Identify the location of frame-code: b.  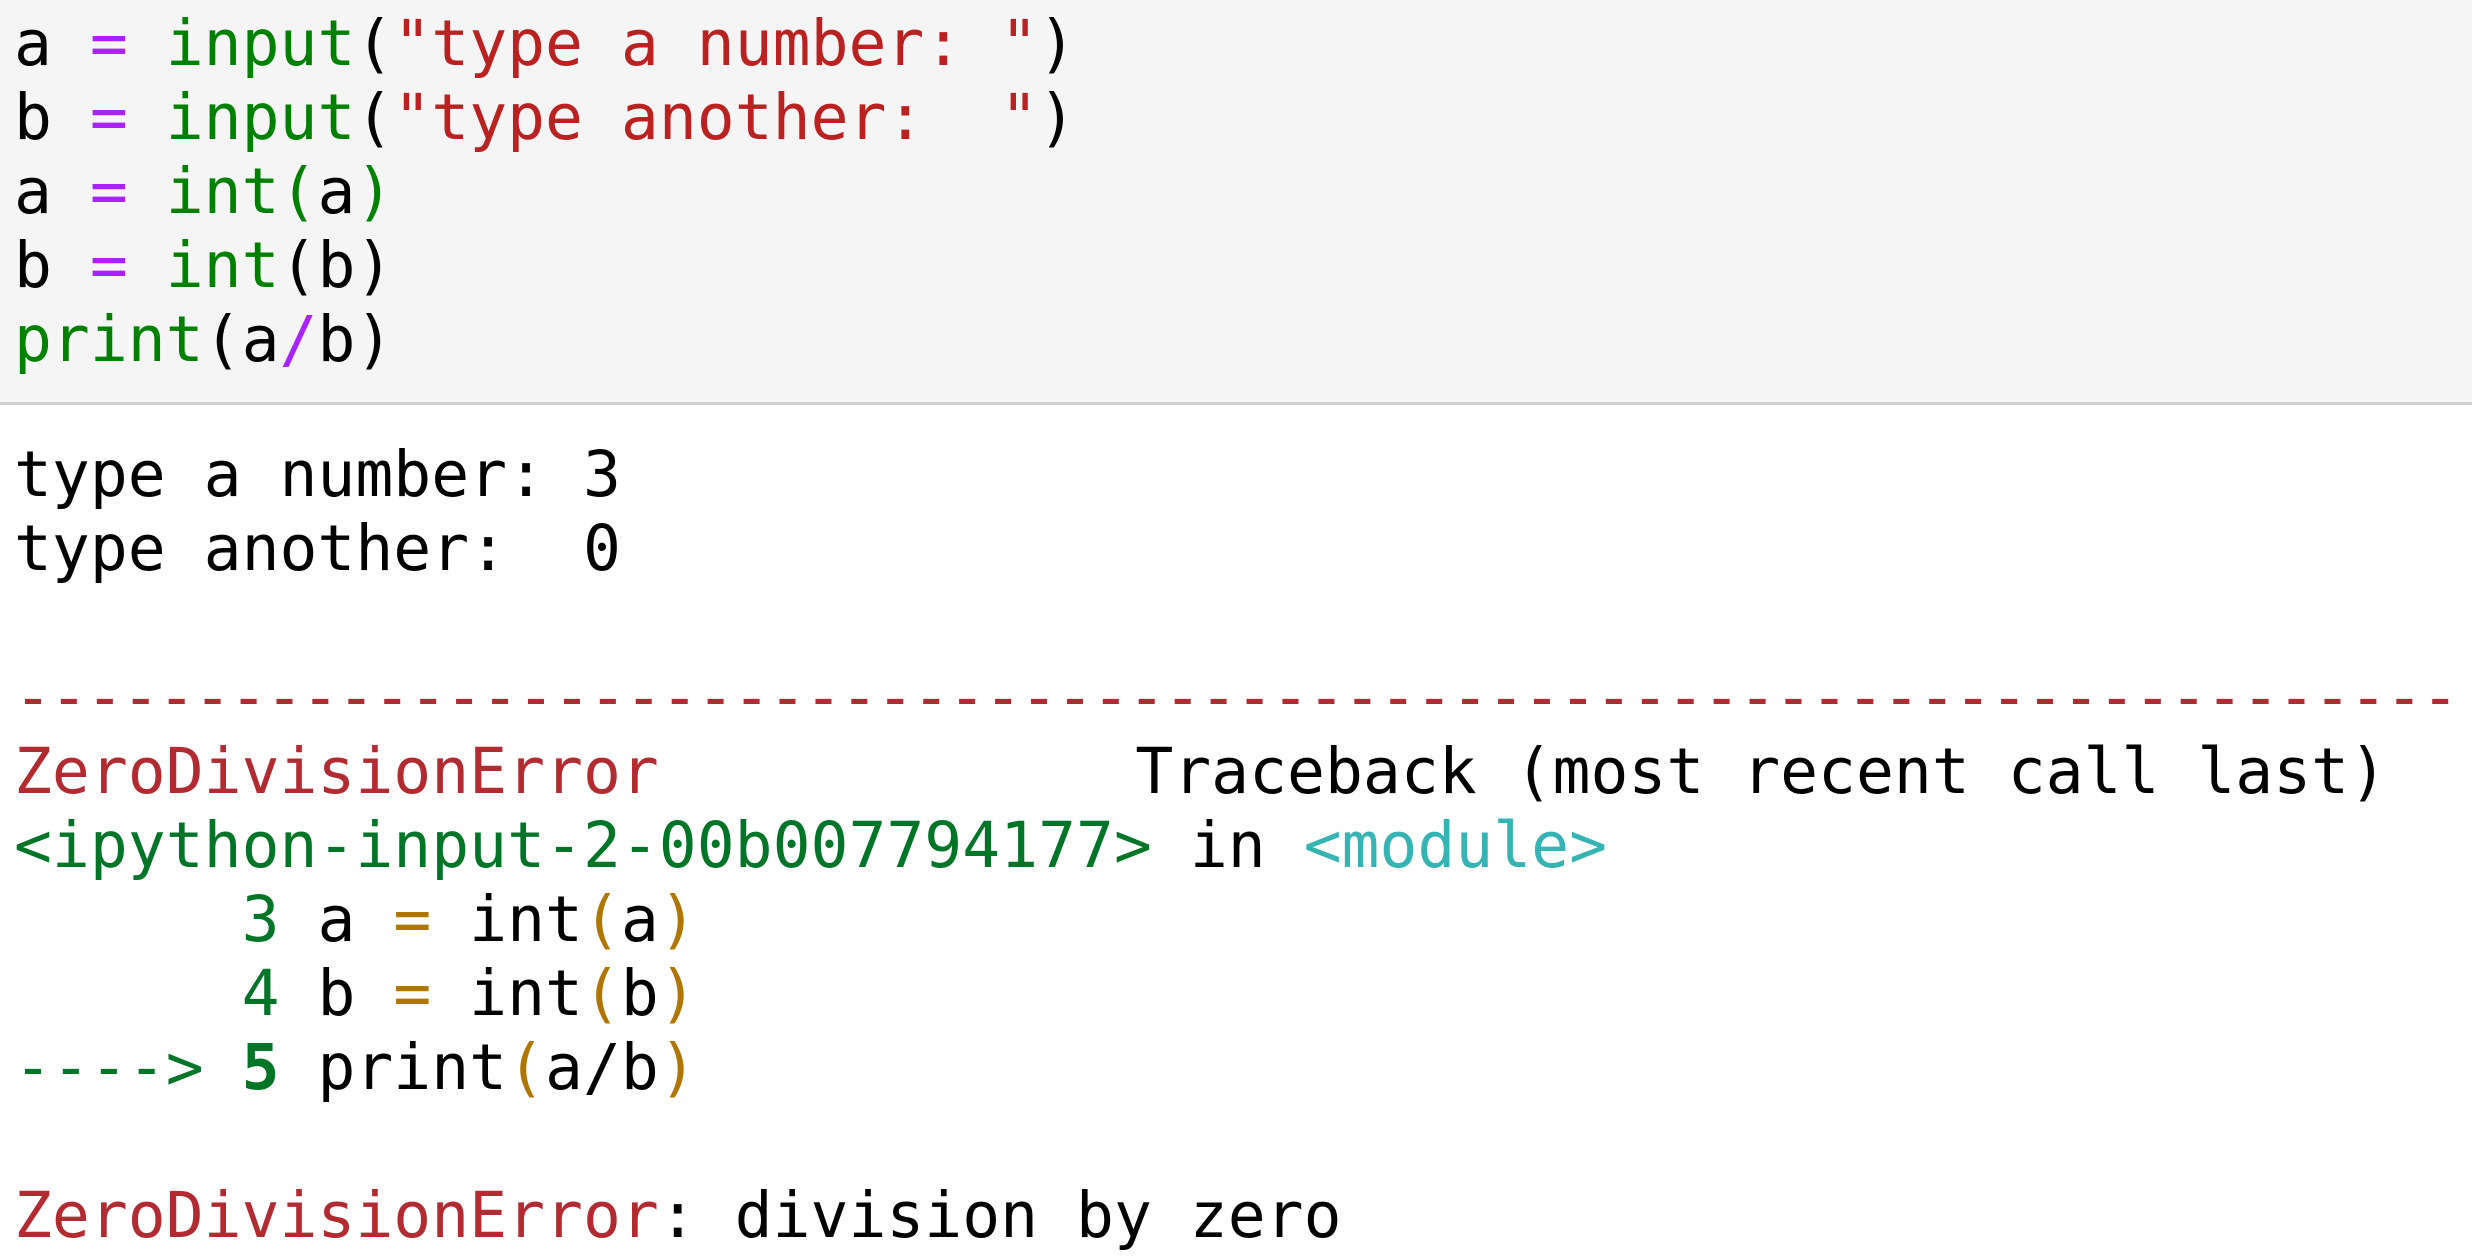
(336, 993).